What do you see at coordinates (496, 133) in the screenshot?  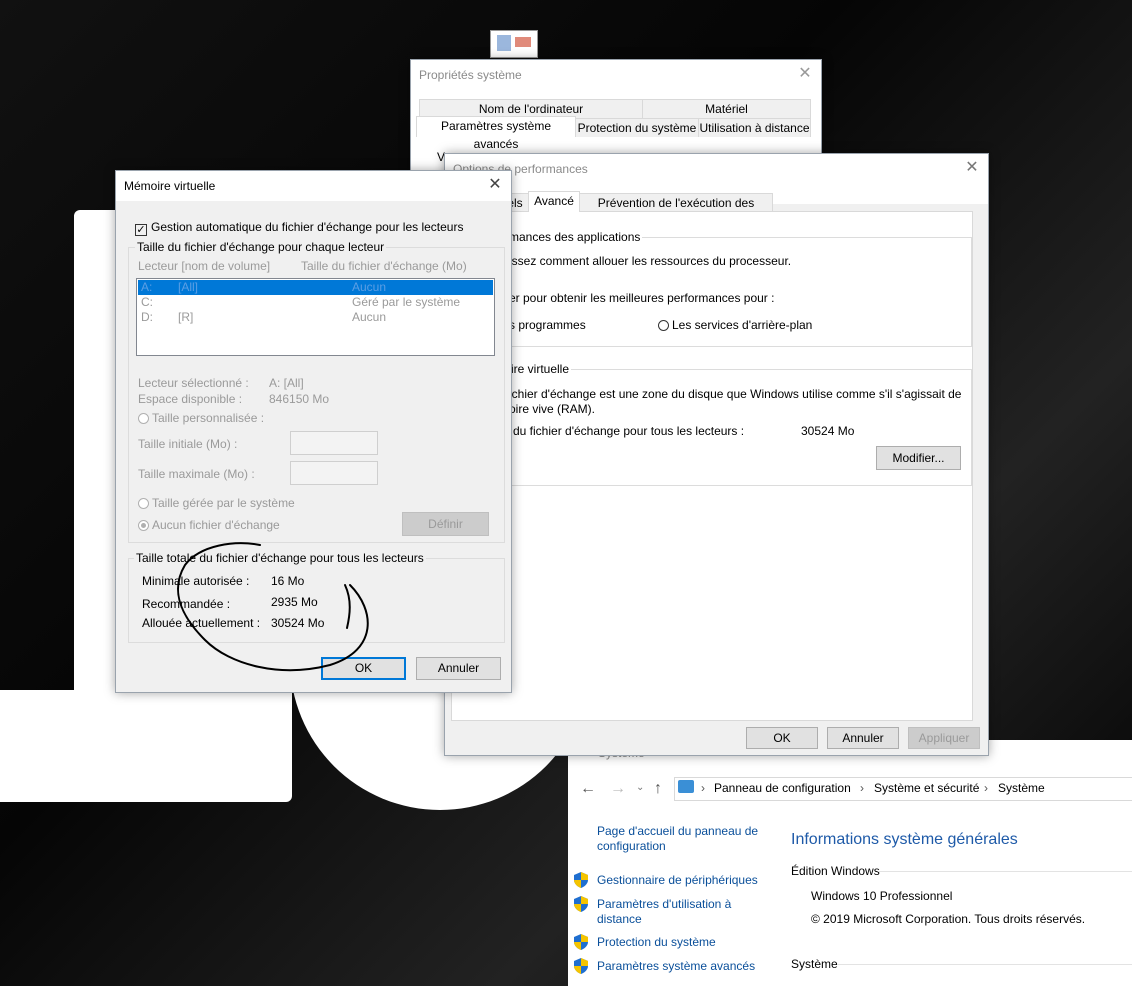 I see `tab-advanced-system: Paramètres système avancés` at bounding box center [496, 133].